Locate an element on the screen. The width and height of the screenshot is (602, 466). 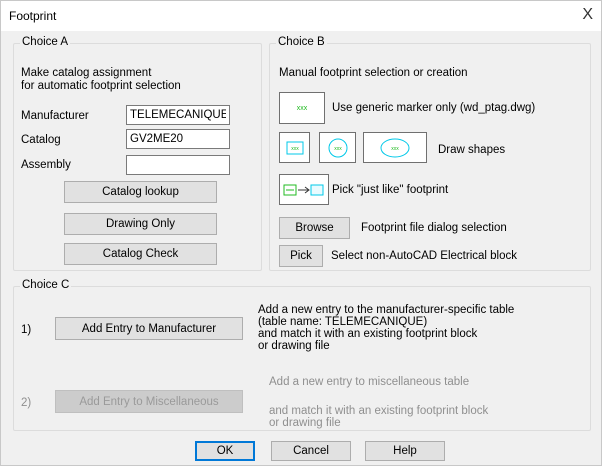
browse-desc: Footprint file dialog selection is located at coordinates (434, 228).